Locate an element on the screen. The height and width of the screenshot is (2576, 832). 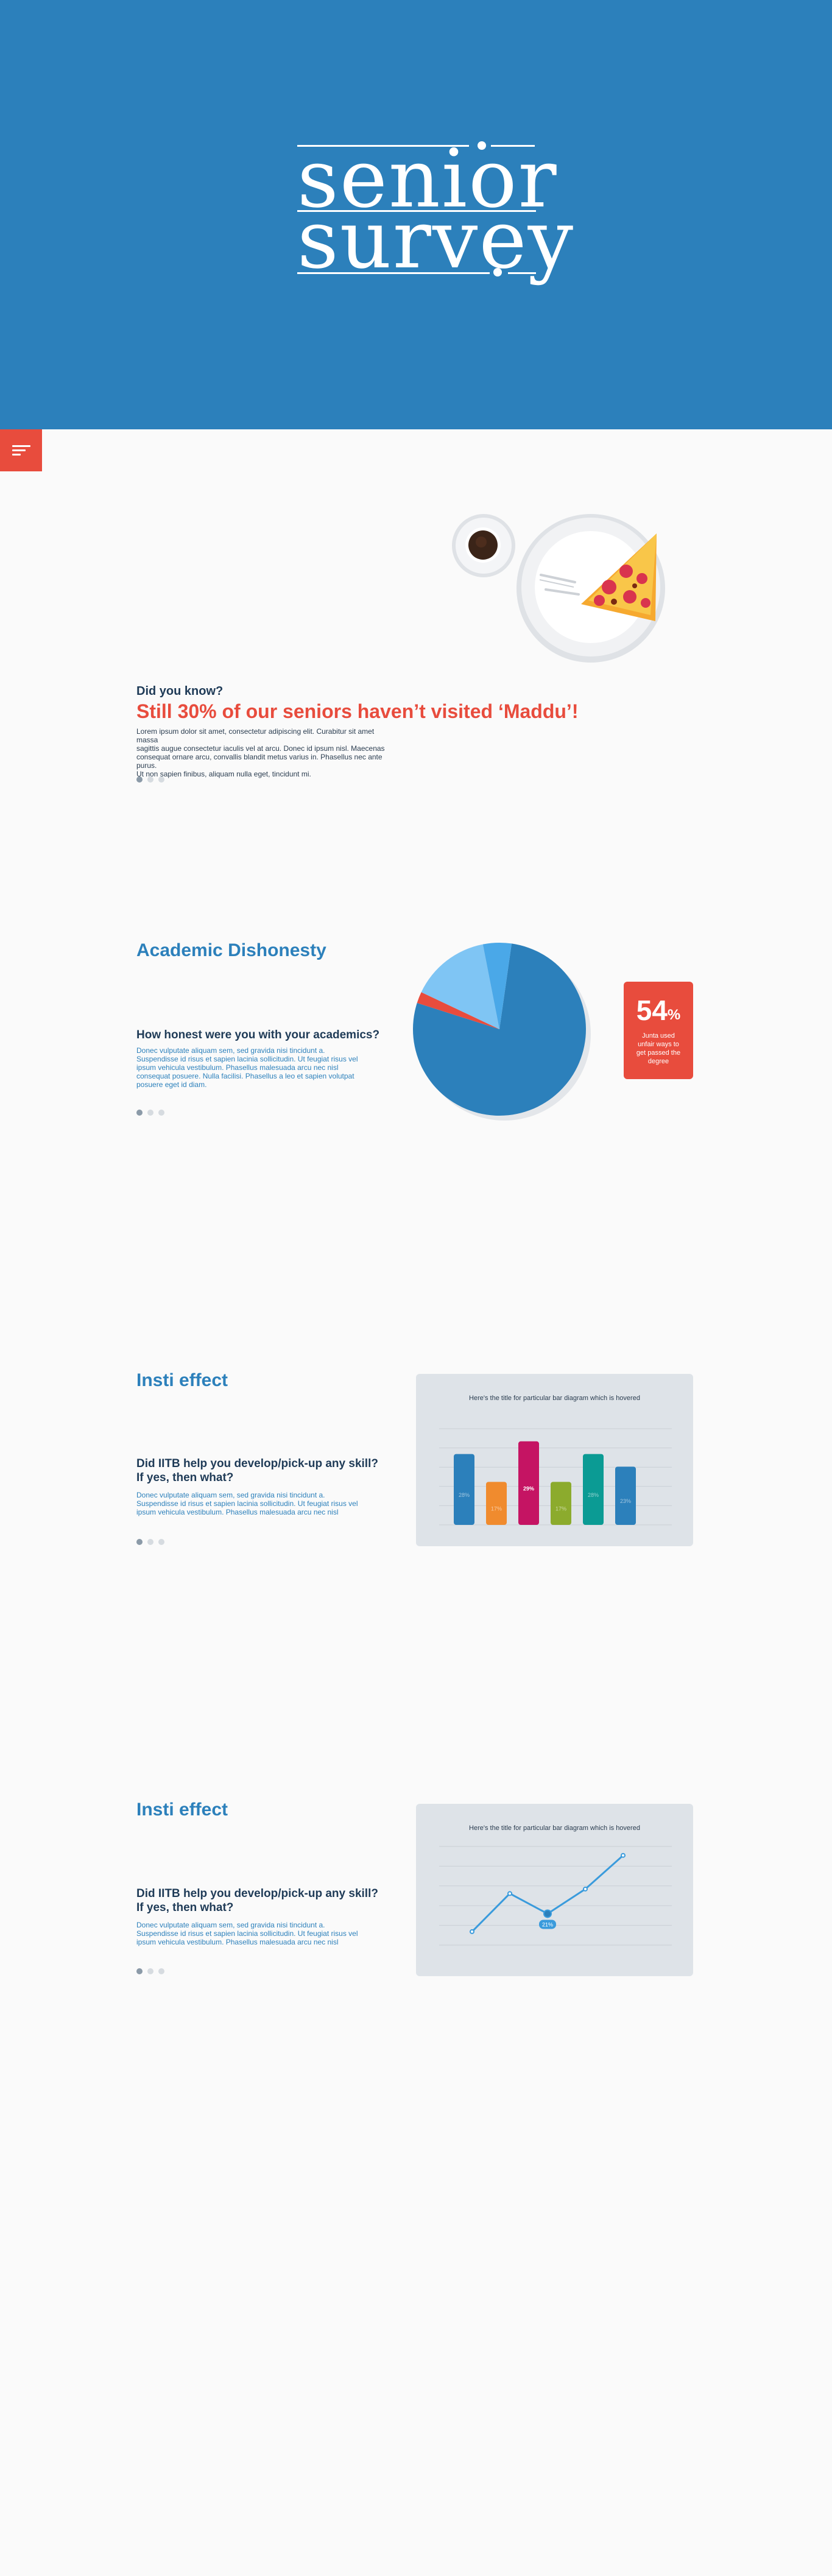
bar-value-label: 23% is located at coordinates (626, 1501).